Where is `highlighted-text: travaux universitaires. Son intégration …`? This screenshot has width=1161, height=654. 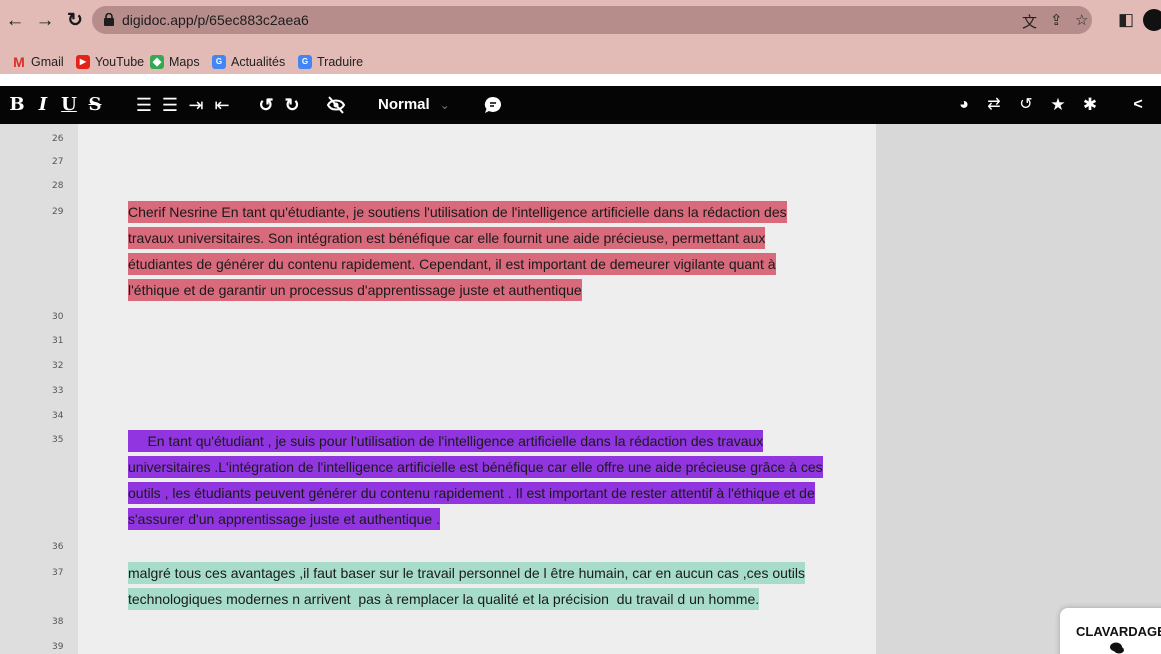
highlighted-text: travaux universitaires. Son intégration … is located at coordinates (447, 238).